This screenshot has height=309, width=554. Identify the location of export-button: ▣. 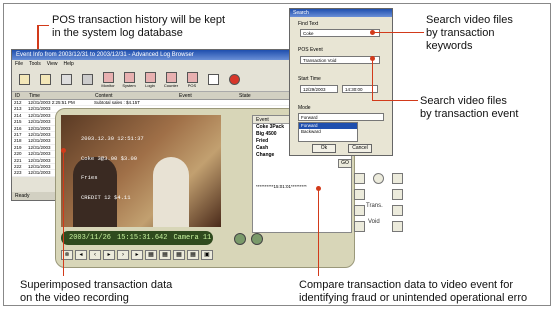
(207, 255).